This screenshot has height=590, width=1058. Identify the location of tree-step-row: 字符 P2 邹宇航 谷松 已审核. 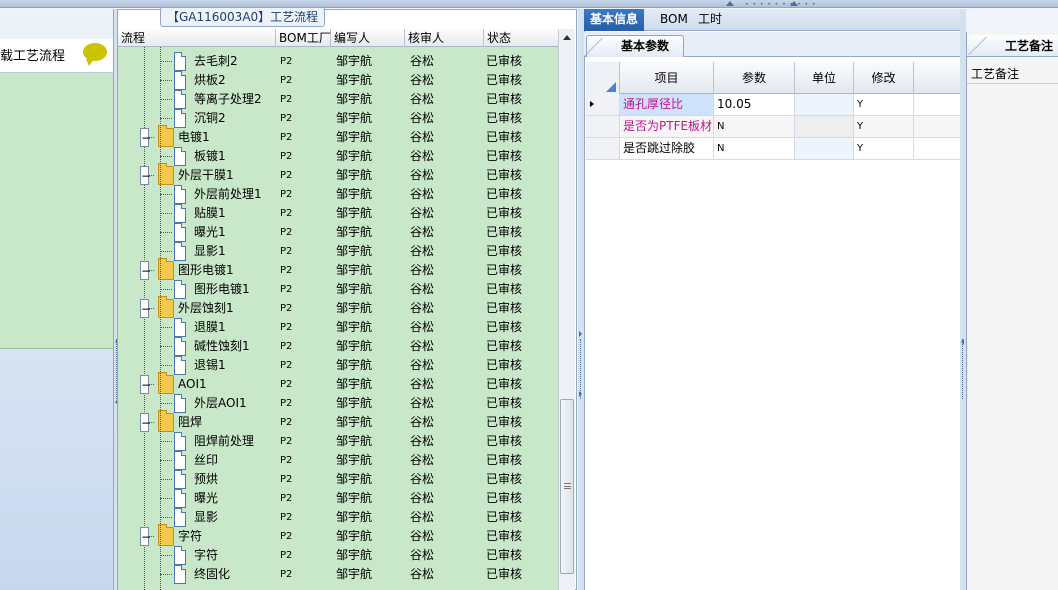
(338, 555).